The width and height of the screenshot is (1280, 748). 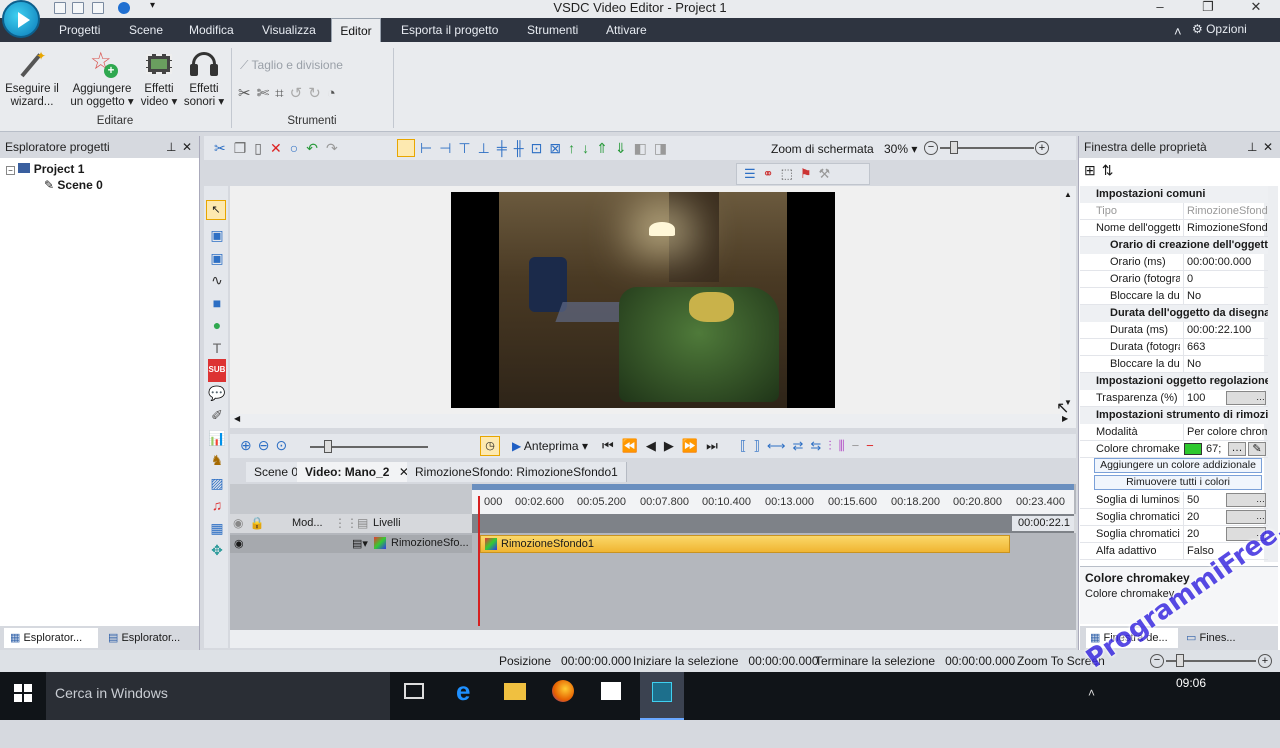 I want to click on collapse-tree-icon: −, so click(x=10, y=170).